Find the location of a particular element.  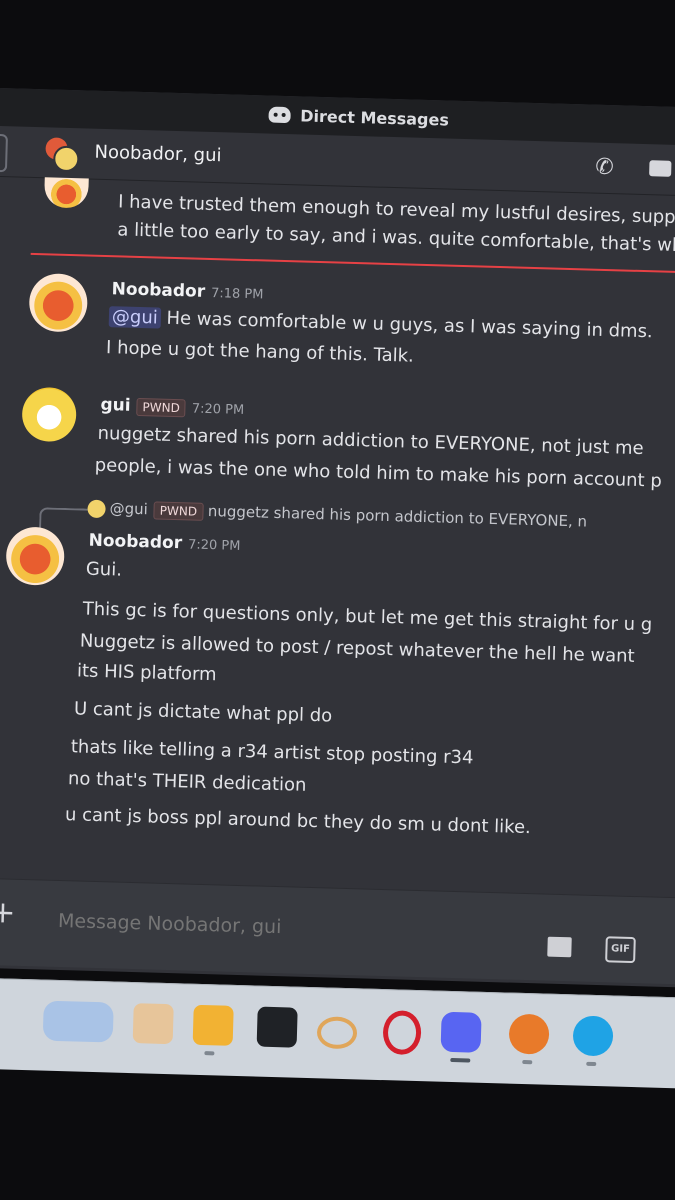

message-line: I hope u got the hang of this. Talk. is located at coordinates (260, 352).